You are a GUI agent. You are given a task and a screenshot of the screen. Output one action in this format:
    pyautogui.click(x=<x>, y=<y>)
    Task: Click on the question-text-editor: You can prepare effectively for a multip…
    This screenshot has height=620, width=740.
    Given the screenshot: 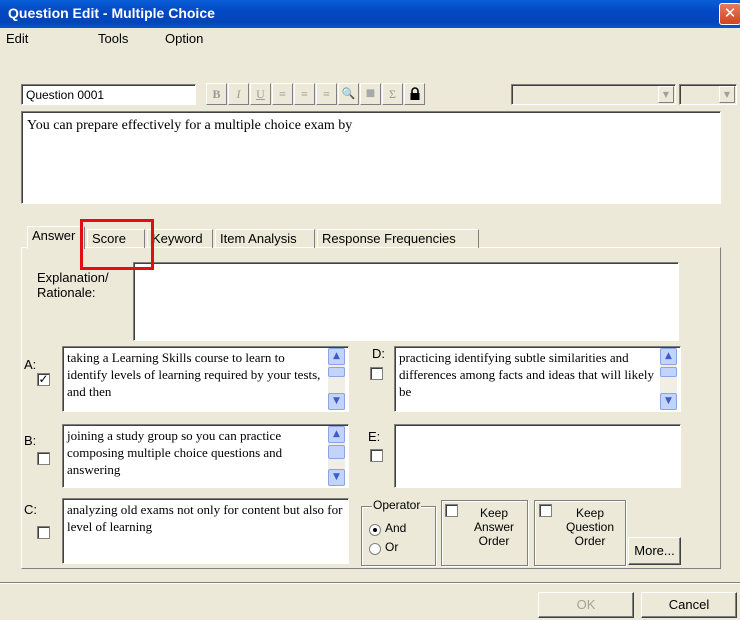 What is the action you would take?
    pyautogui.click(x=371, y=157)
    